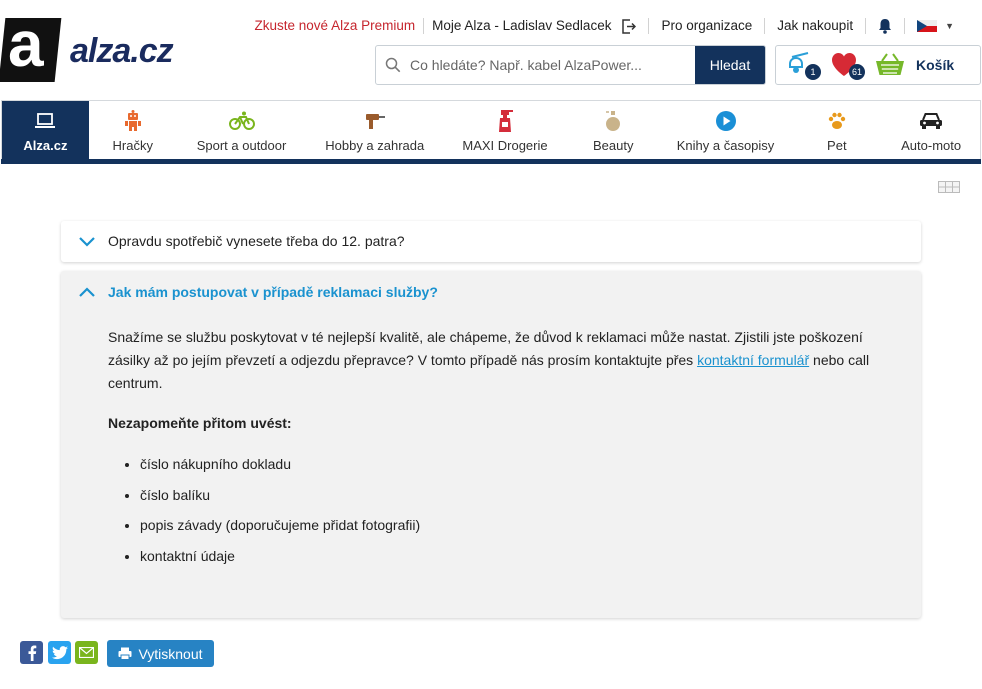 The width and height of the screenshot is (982, 689). I want to click on car-icon, so click(931, 121).